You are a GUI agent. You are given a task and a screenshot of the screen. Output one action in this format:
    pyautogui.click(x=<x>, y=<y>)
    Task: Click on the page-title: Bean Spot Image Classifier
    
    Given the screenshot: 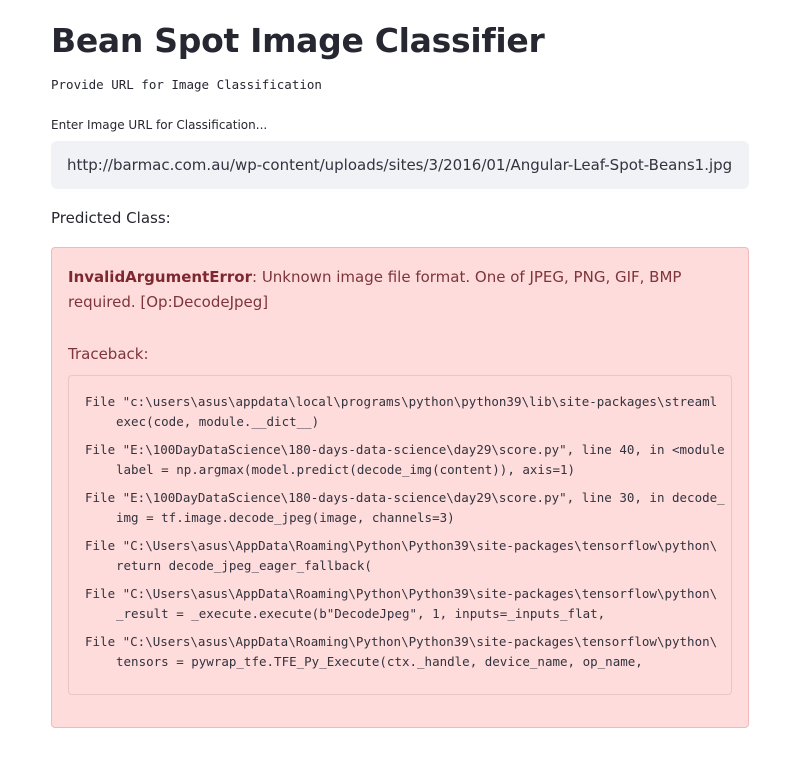 What is the action you would take?
    pyautogui.click(x=298, y=40)
    